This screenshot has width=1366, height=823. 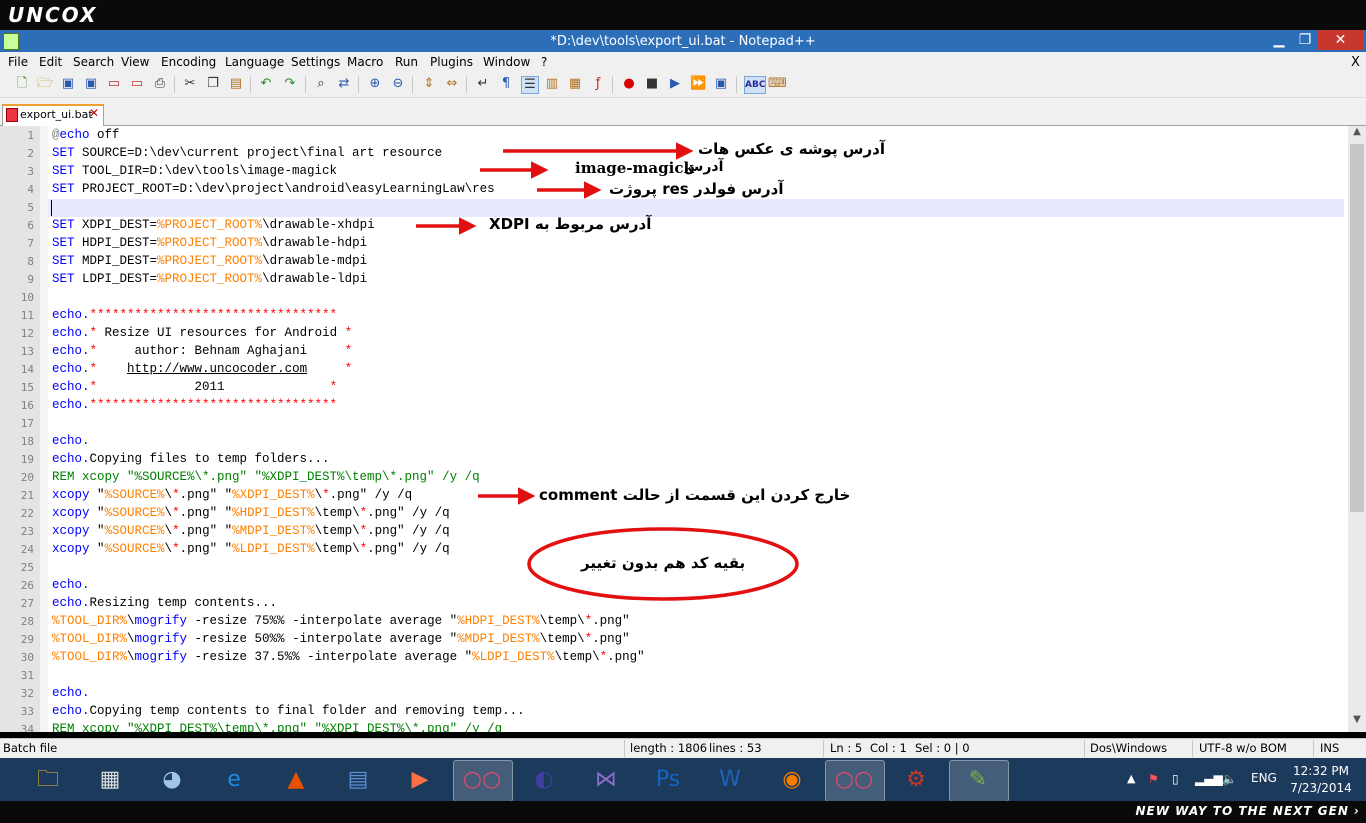 What do you see at coordinates (544, 779) in the screenshot?
I see `eclipse-icon: ◐` at bounding box center [544, 779].